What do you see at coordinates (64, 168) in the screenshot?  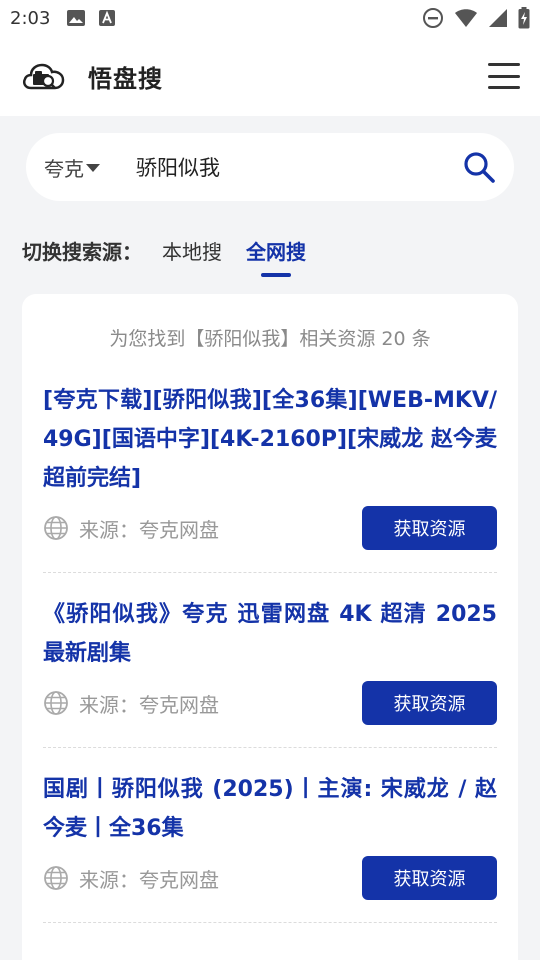 I see `search-source-label: 夸克` at bounding box center [64, 168].